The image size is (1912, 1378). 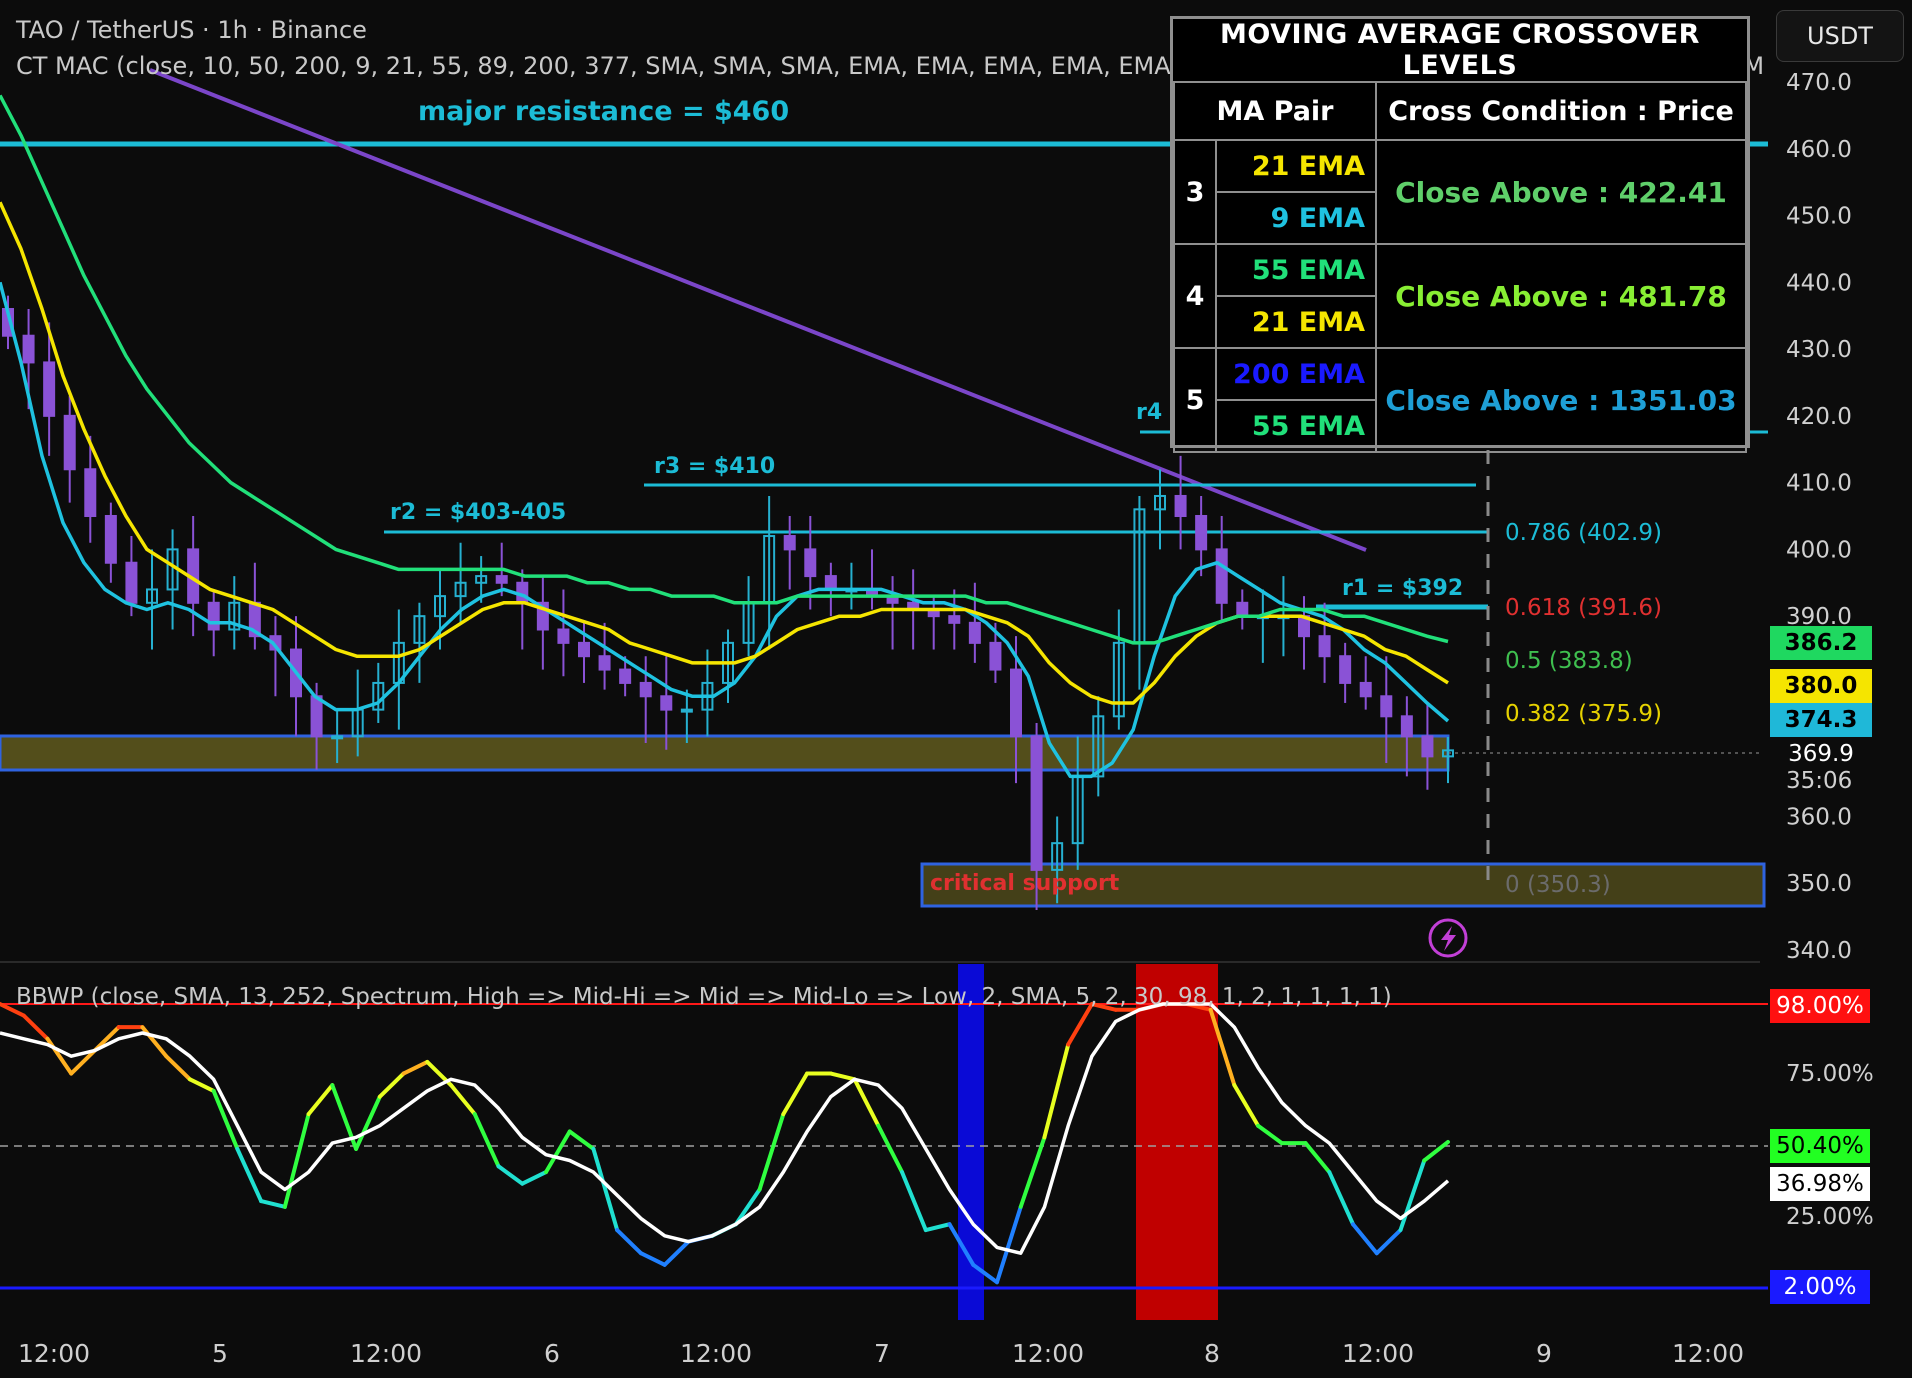 What do you see at coordinates (1820, 1146) in the screenshot?
I see `bbwp-value-tag: 50.40%` at bounding box center [1820, 1146].